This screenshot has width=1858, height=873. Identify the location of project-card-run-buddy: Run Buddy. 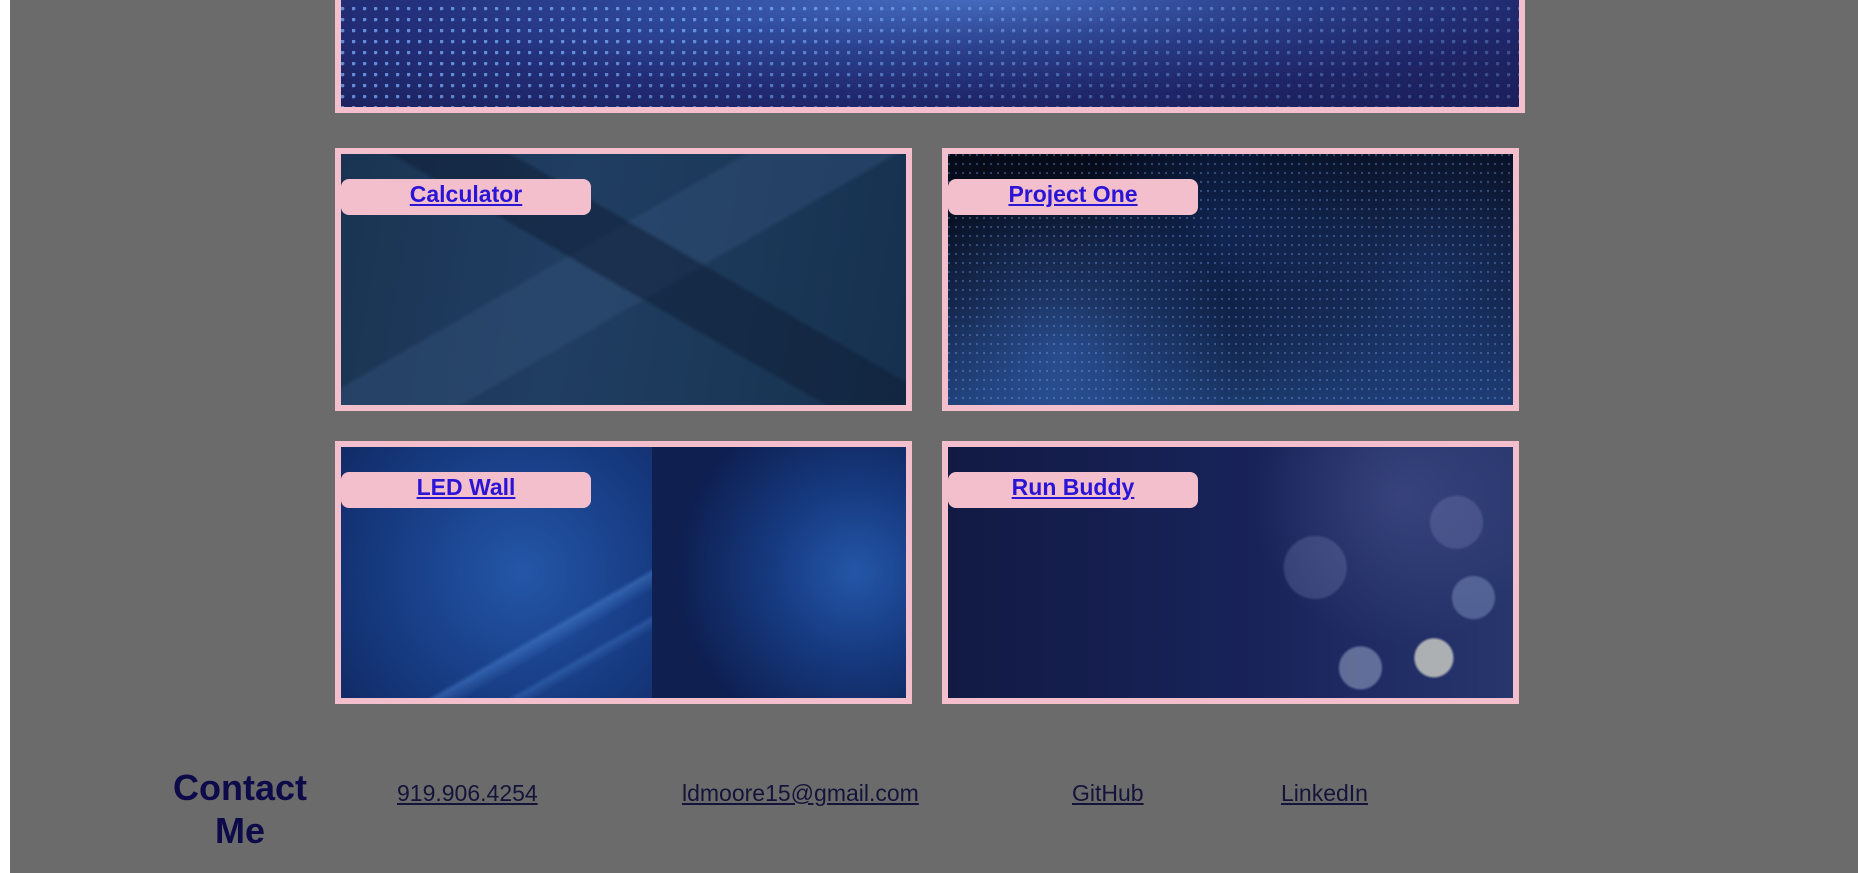
(1230, 572).